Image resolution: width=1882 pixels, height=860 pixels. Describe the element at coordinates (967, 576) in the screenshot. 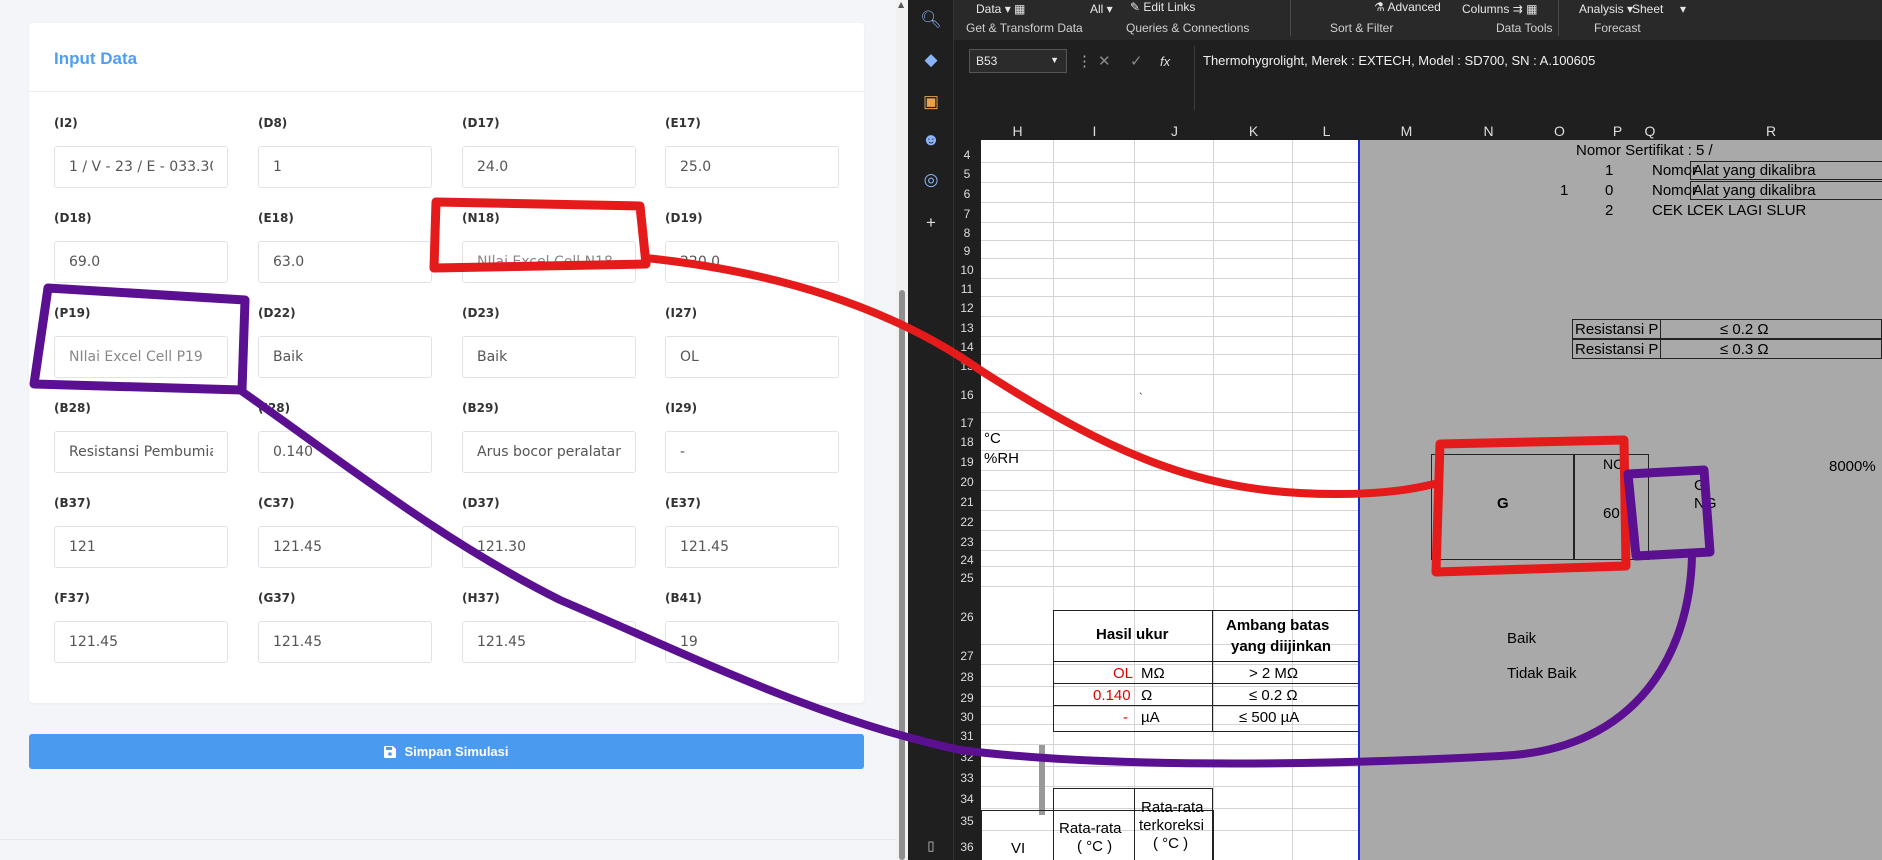

I see `row-header: 25` at that location.